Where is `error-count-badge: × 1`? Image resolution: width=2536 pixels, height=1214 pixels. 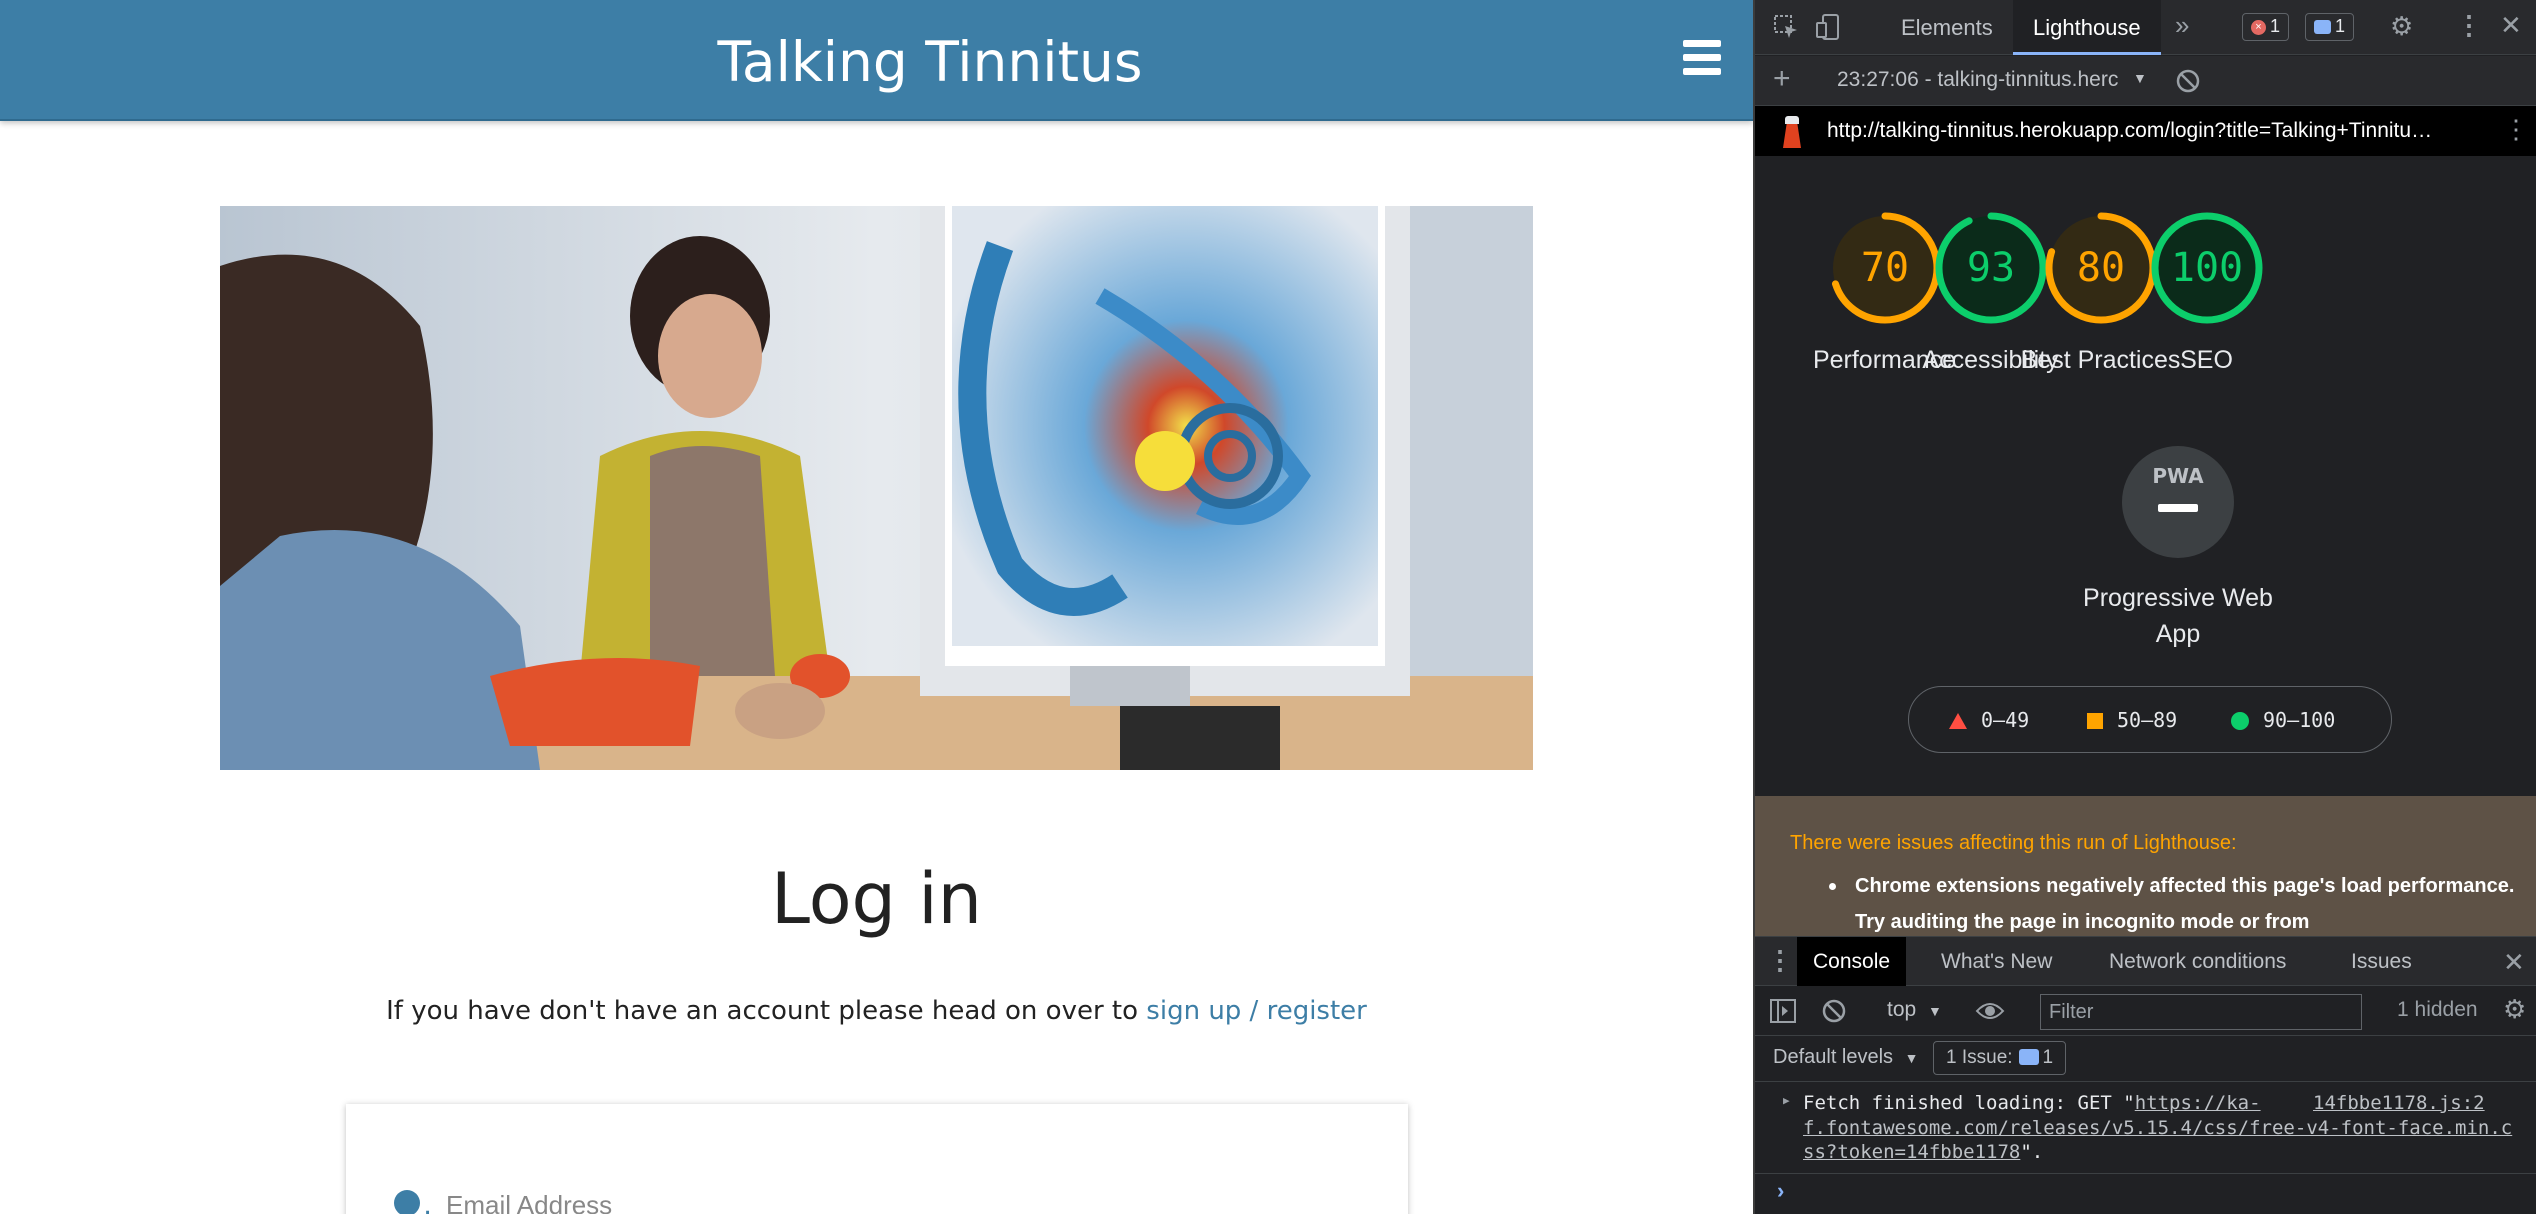 error-count-badge: × 1 is located at coordinates (2266, 27).